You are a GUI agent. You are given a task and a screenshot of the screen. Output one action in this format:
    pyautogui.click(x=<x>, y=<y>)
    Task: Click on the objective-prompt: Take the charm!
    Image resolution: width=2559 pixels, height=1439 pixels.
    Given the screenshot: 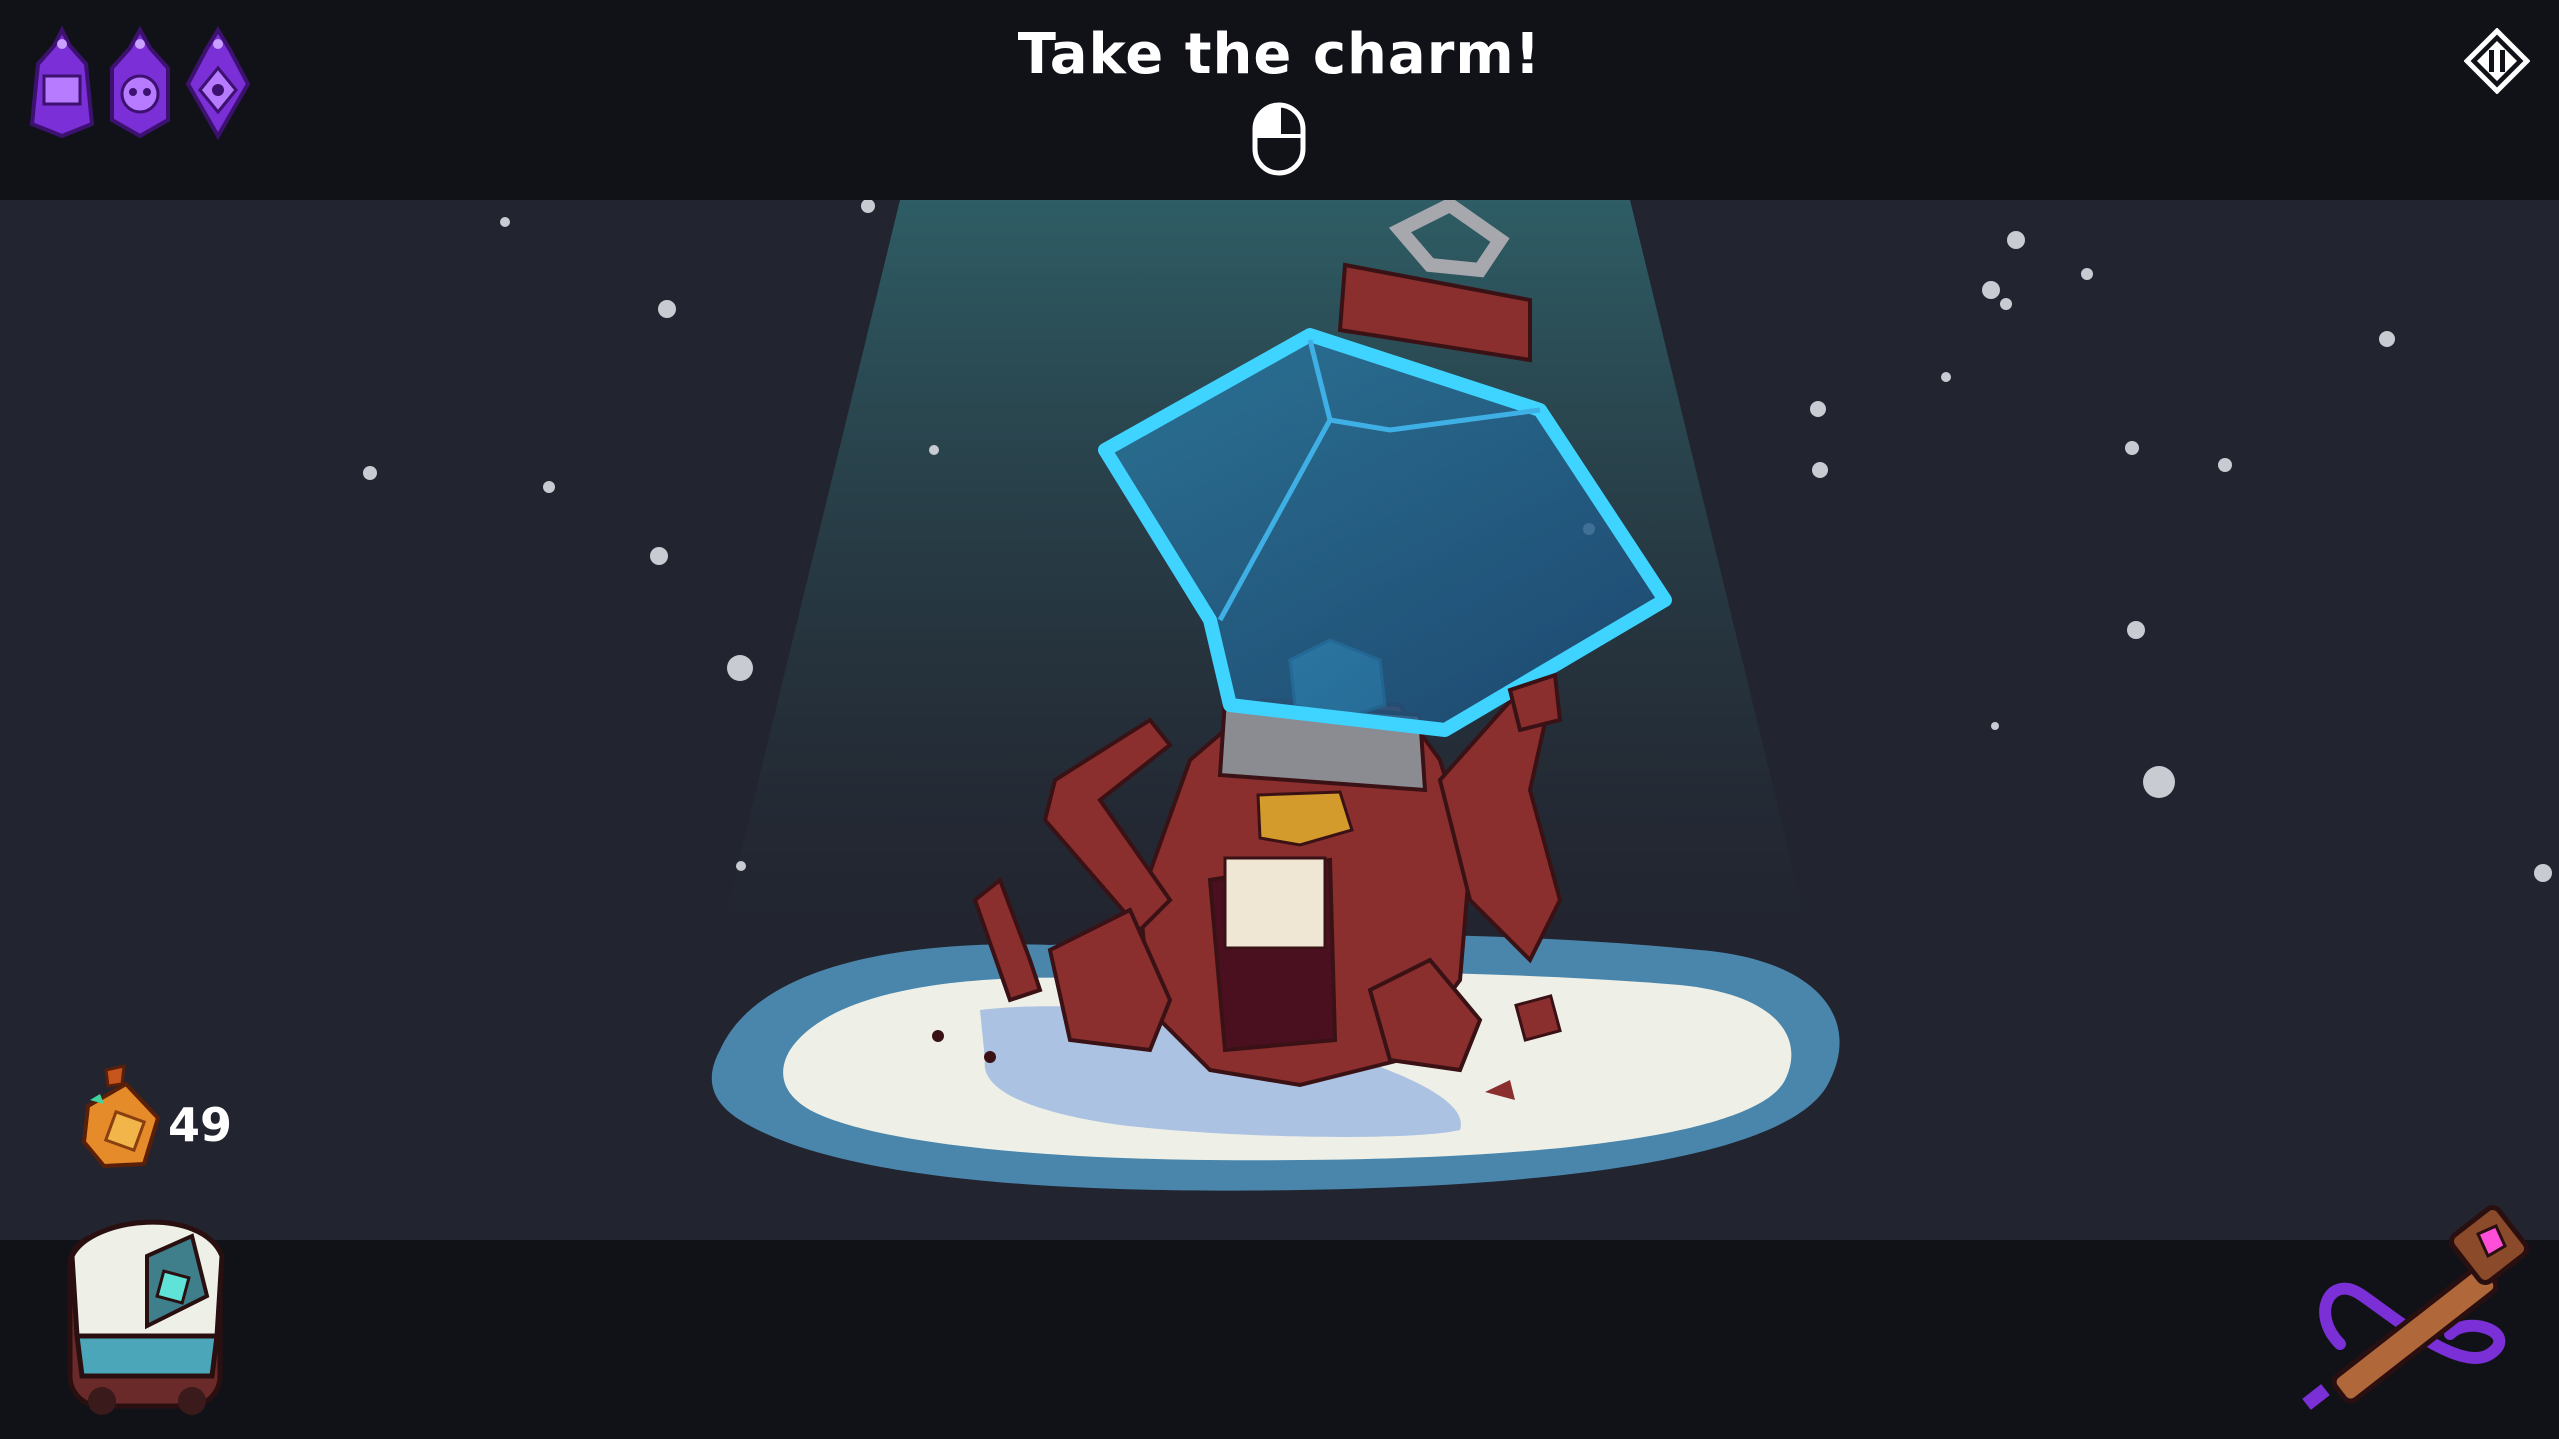 What is the action you would take?
    pyautogui.click(x=1279, y=54)
    